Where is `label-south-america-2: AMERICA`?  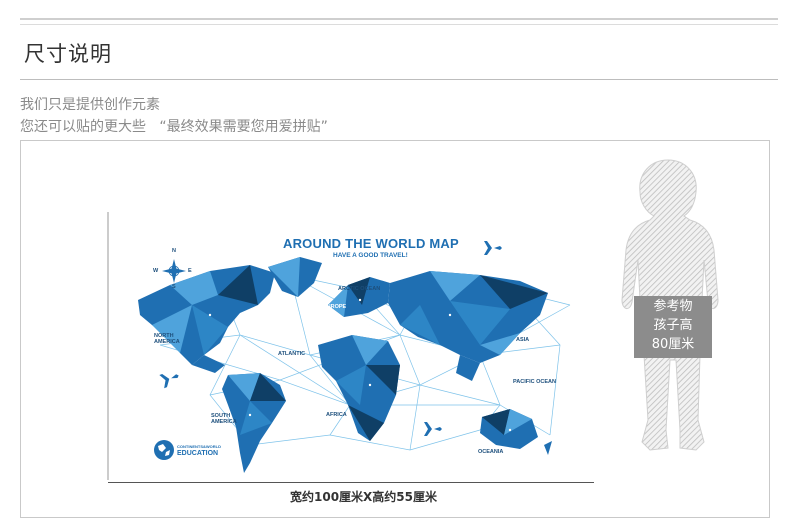
label-south-america-2: AMERICA is located at coordinates (224, 422).